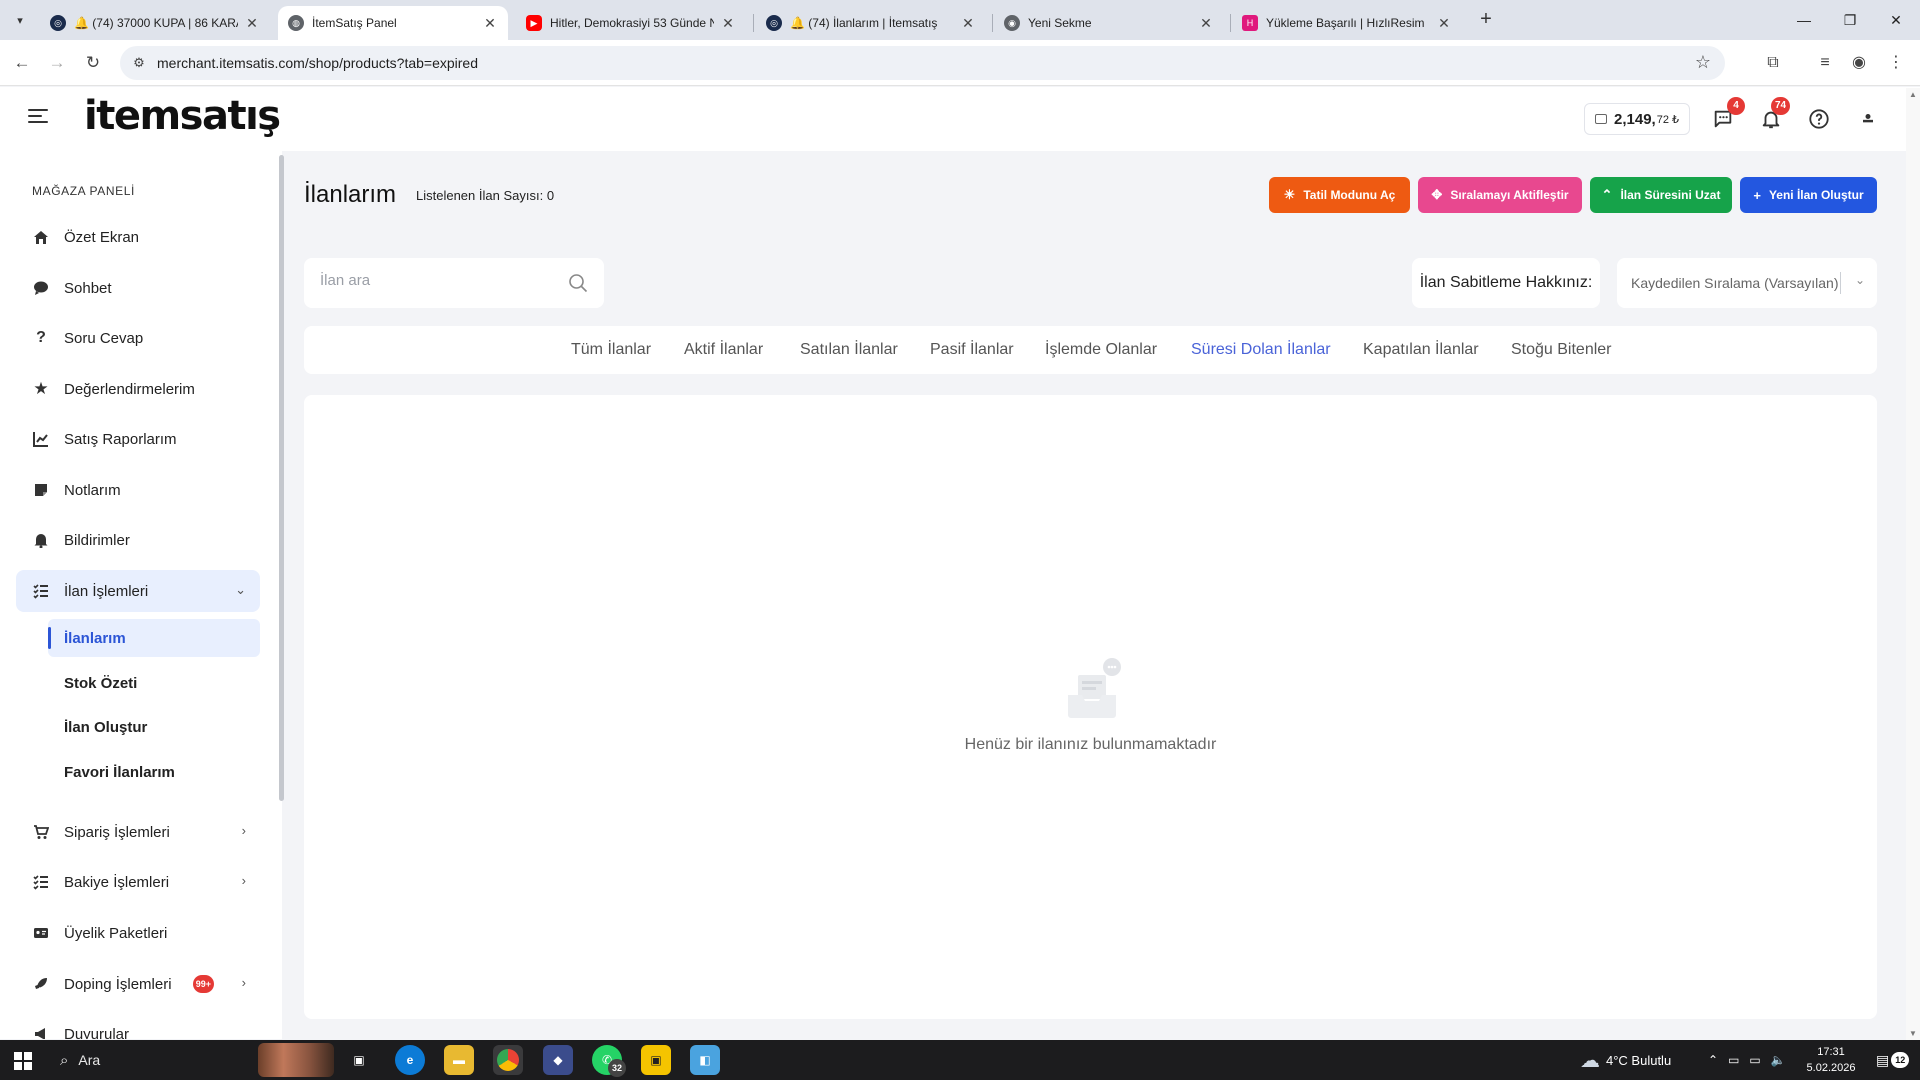 The height and width of the screenshot is (1080, 1920). I want to click on app-icon: ◆, so click(558, 1060).